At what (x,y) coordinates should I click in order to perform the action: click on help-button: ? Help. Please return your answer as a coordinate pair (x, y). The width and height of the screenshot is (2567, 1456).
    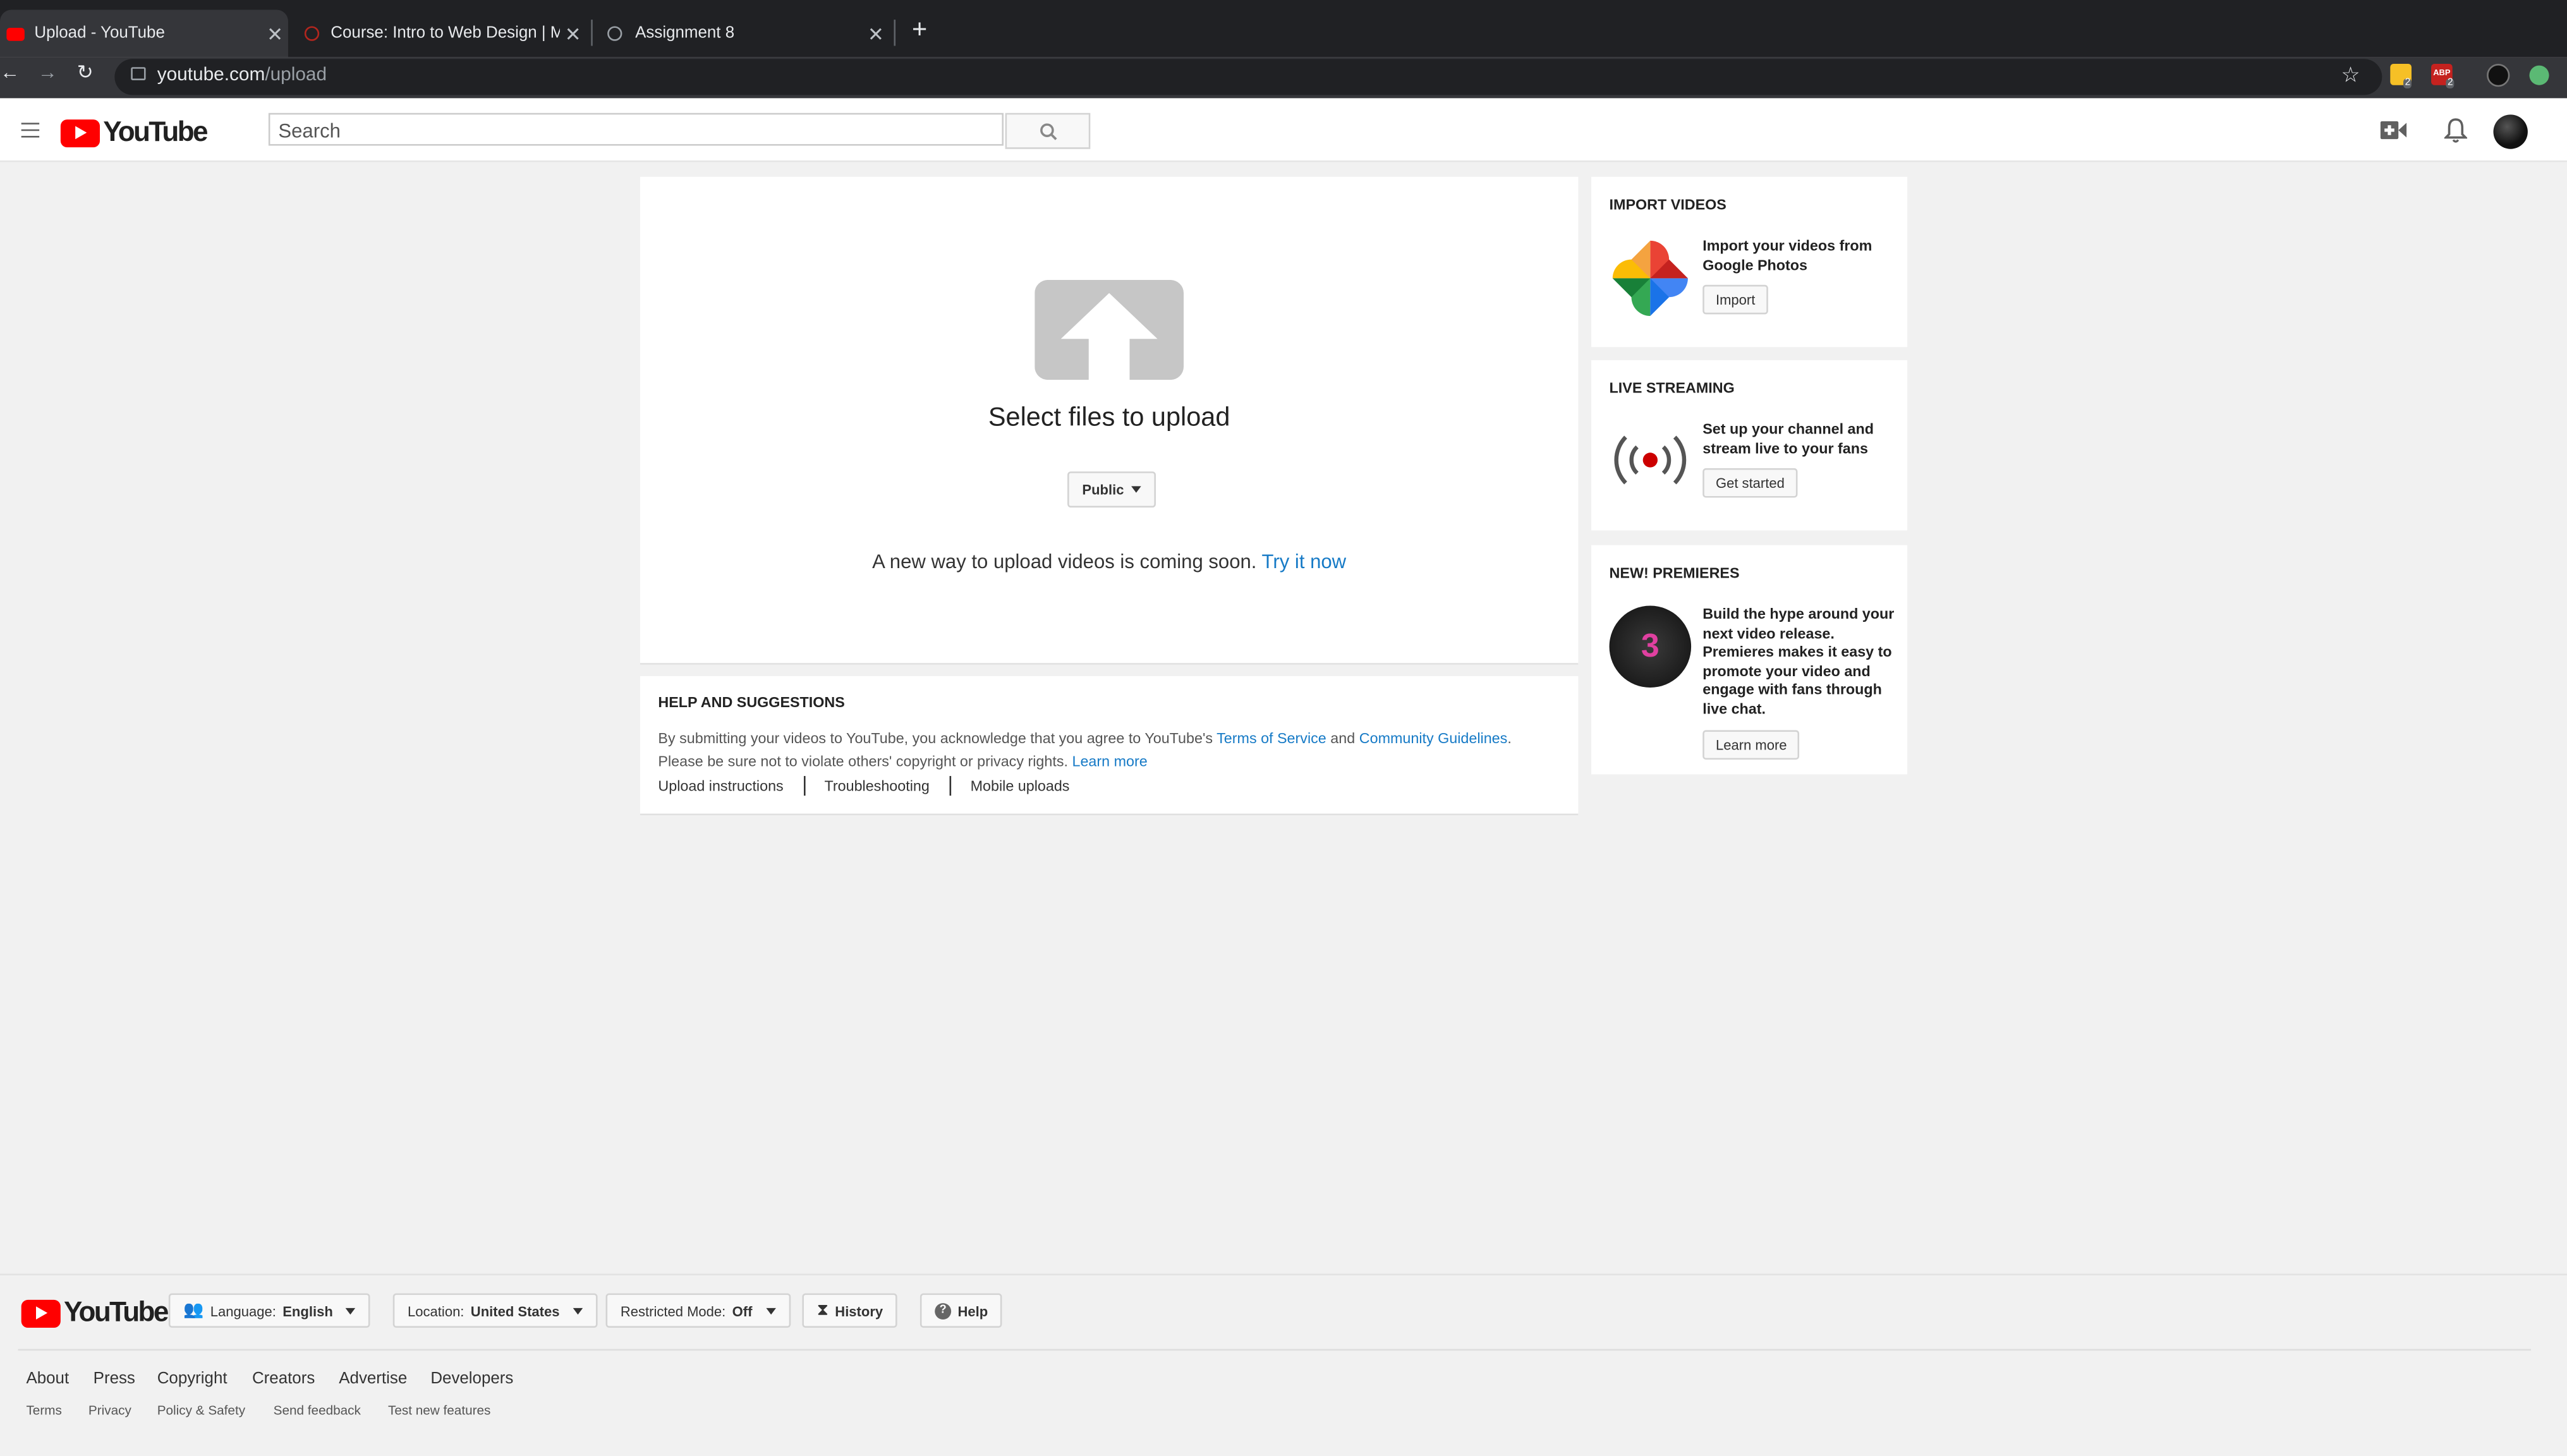
    Looking at the image, I should click on (961, 1310).